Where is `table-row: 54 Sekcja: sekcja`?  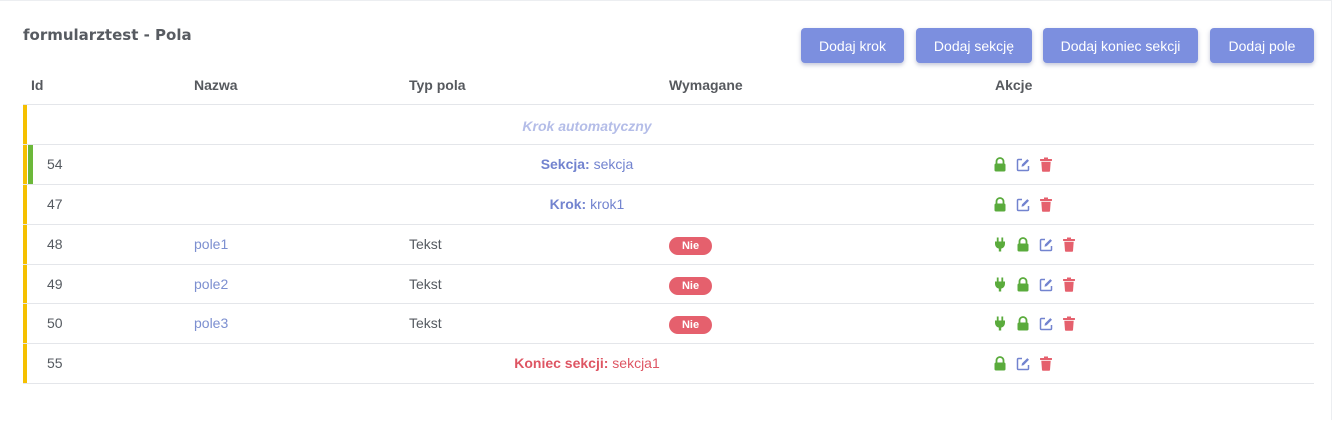
table-row: 54 Sekcja: sekcja is located at coordinates (668, 165).